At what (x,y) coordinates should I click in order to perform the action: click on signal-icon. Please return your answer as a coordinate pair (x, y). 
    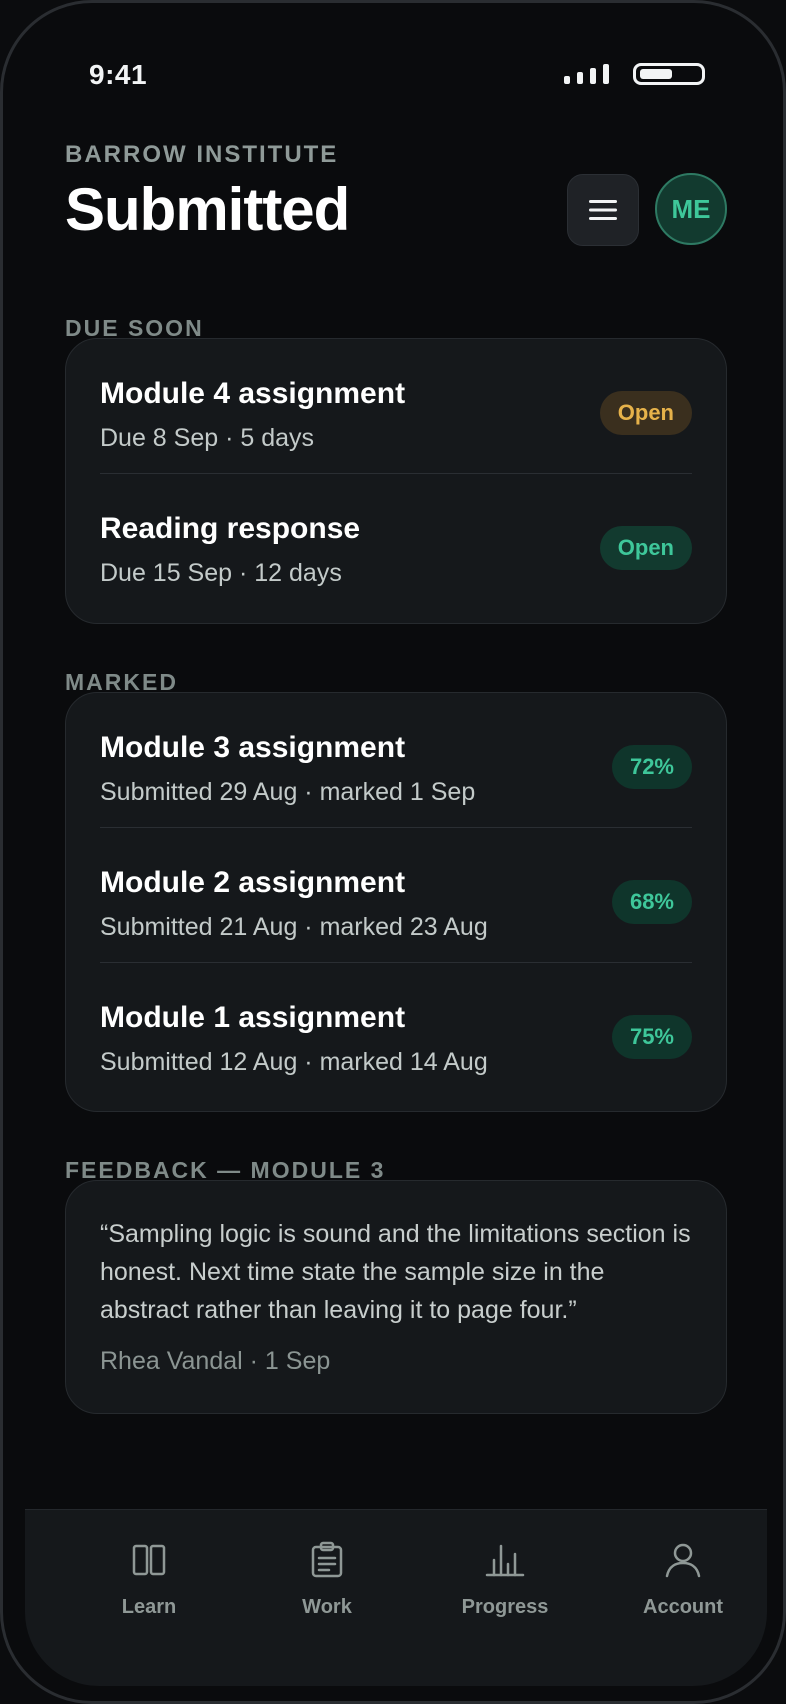
    Looking at the image, I should click on (586, 74).